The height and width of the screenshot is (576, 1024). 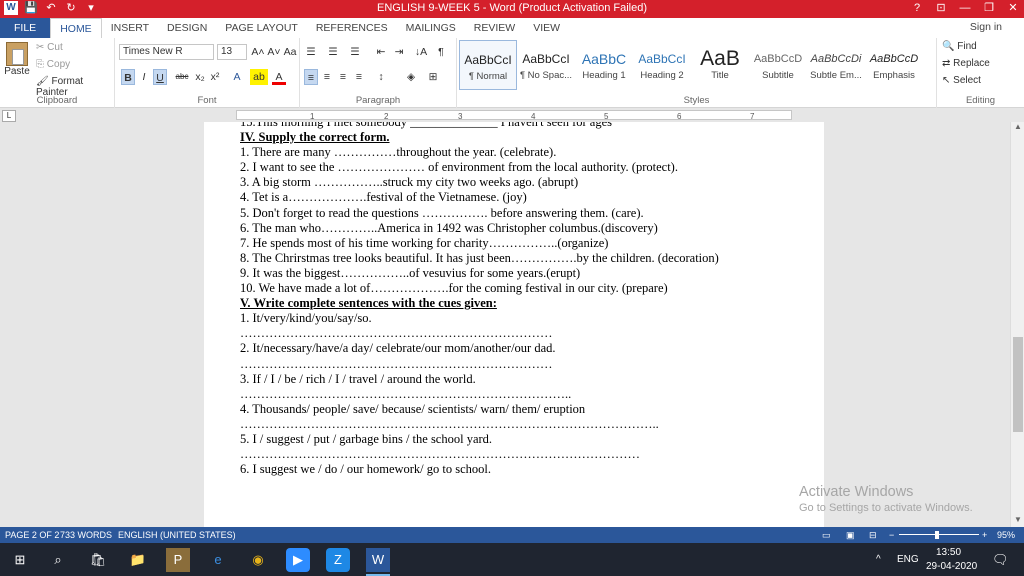 What do you see at coordinates (604, 65) in the screenshot?
I see `style-heading-1: AaBbC Heading 1` at bounding box center [604, 65].